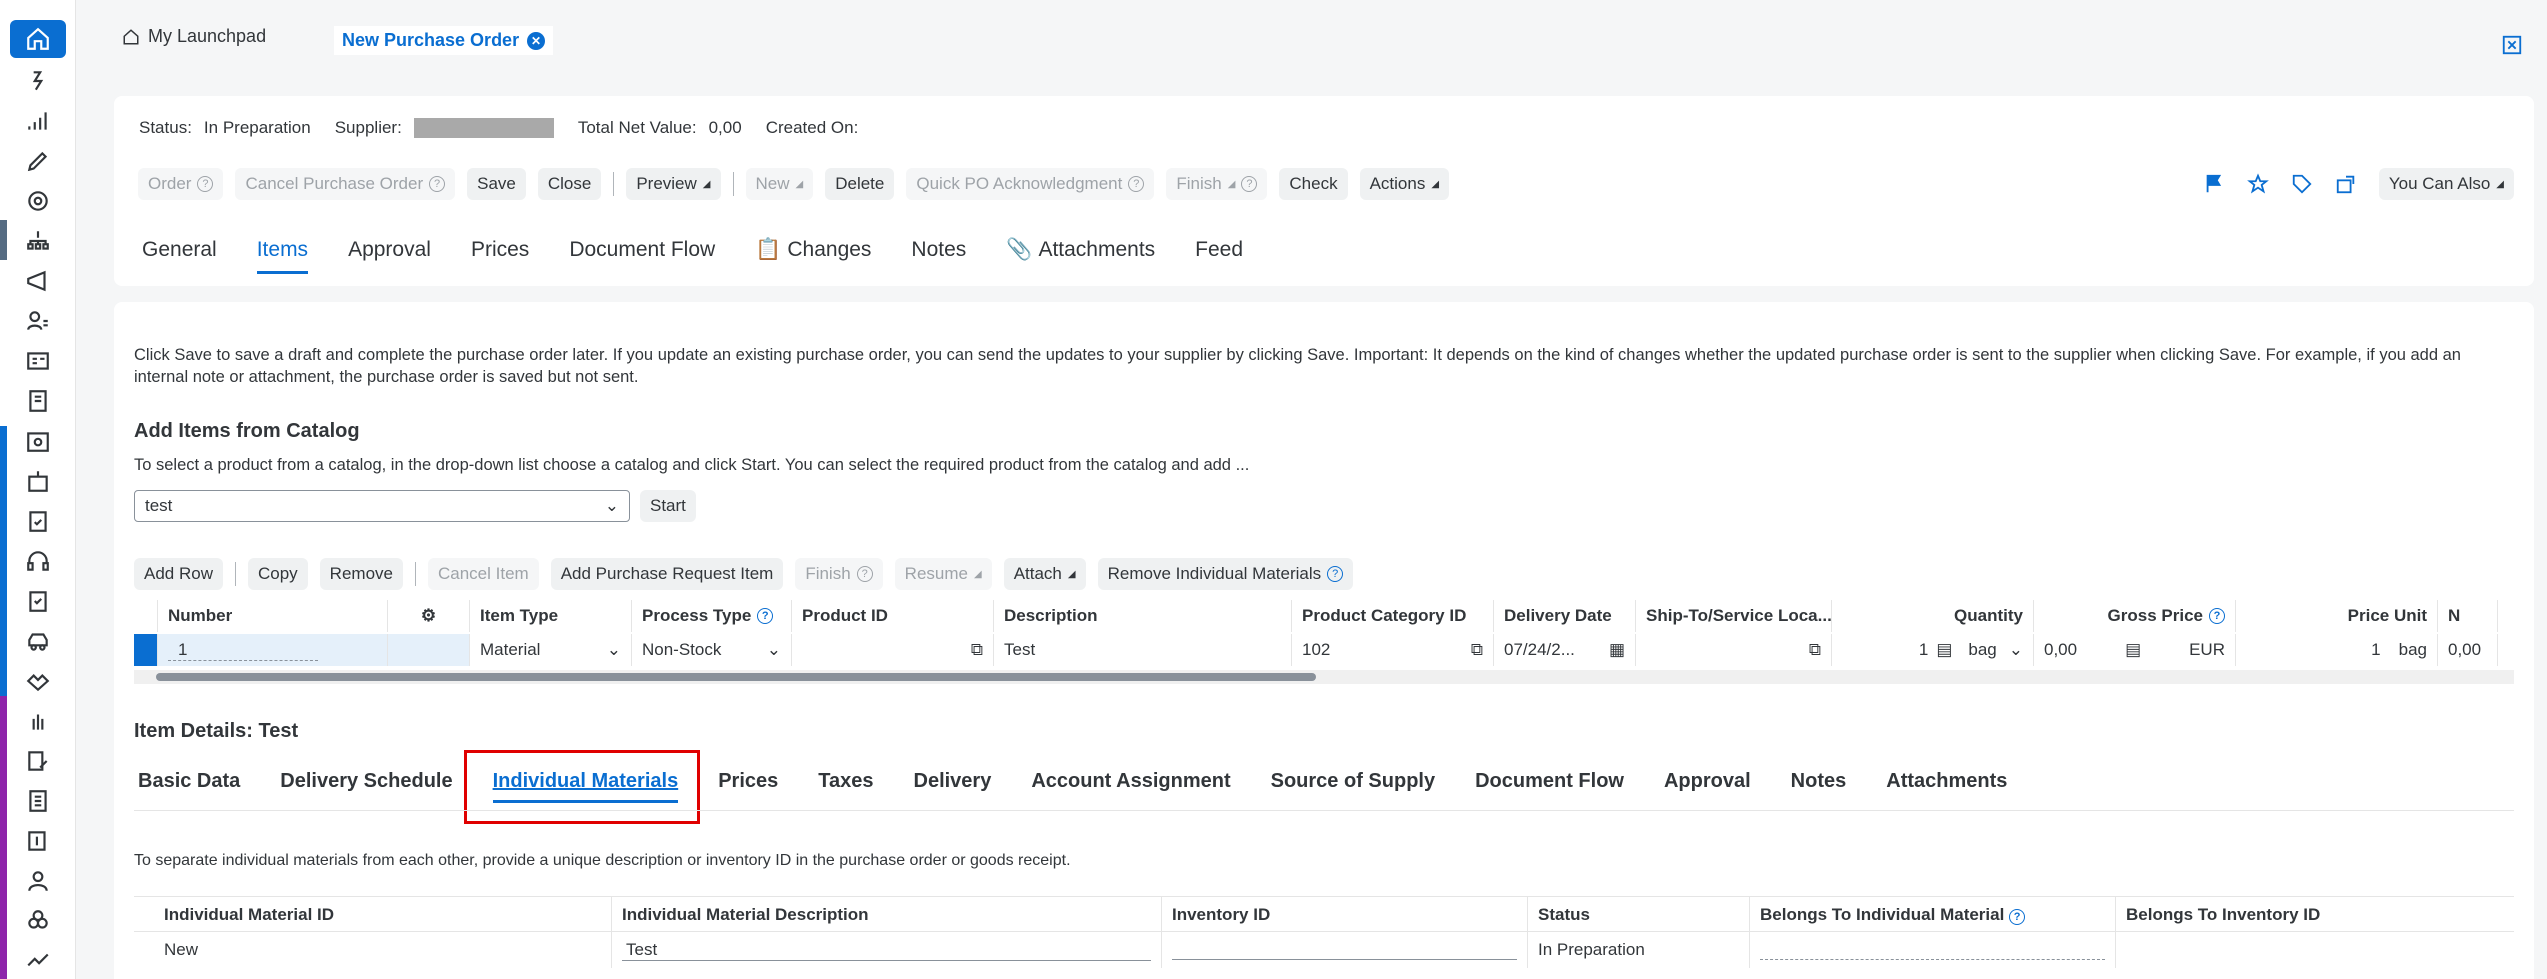  I want to click on invoice-icon, so click(38, 401).